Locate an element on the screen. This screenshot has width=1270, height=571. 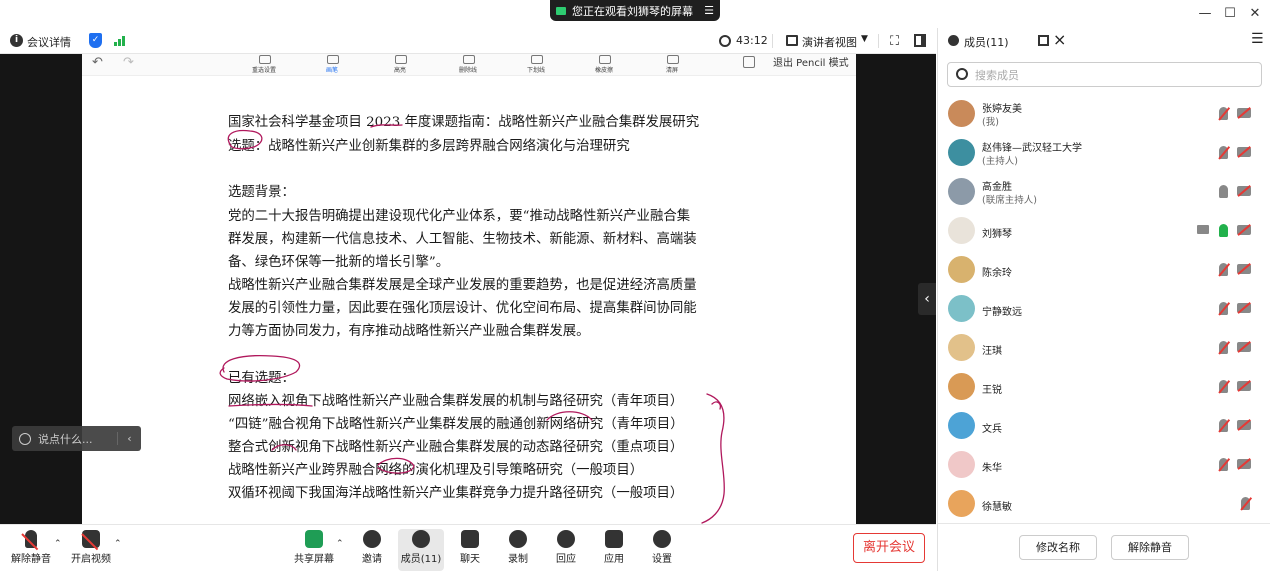
pencil-tool-strikethrough: 删除线 is located at coordinates (468, 64).